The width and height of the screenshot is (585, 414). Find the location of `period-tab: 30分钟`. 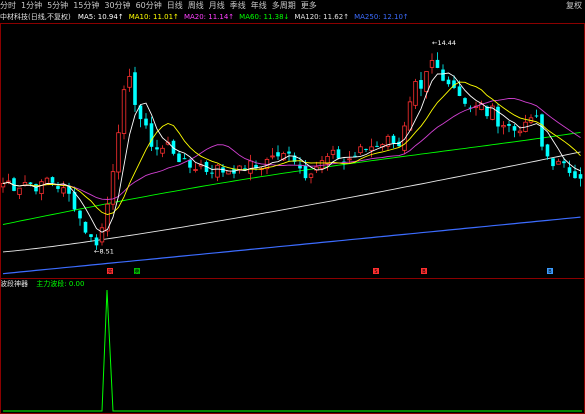

period-tab: 30分钟 is located at coordinates (117, 5).